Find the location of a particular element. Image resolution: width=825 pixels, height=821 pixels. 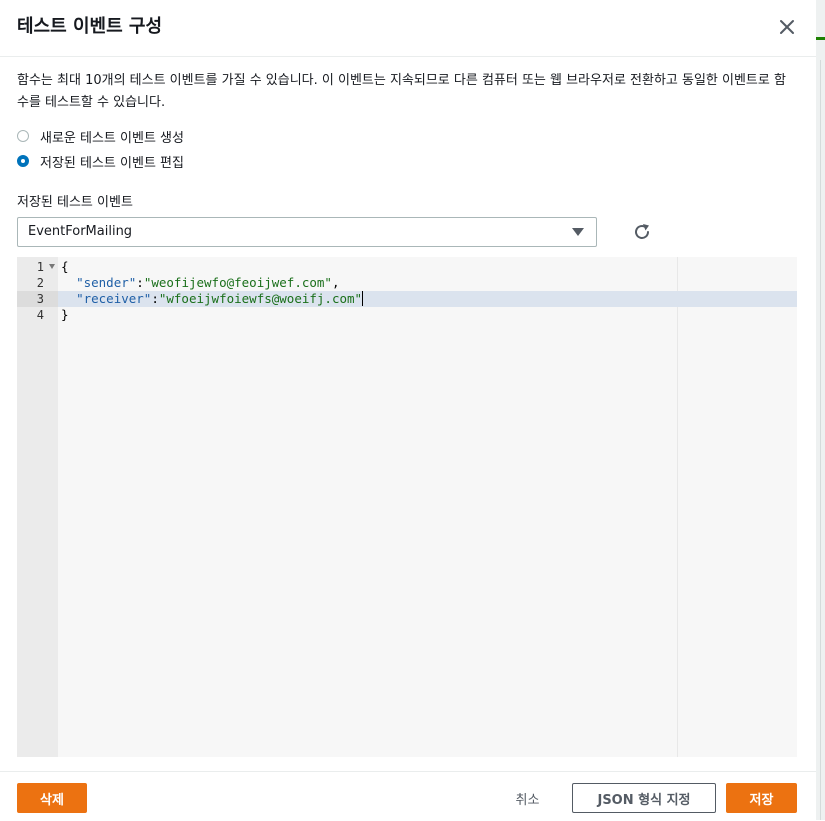

format-json-button: JSON 형식 지정 is located at coordinates (644, 798).